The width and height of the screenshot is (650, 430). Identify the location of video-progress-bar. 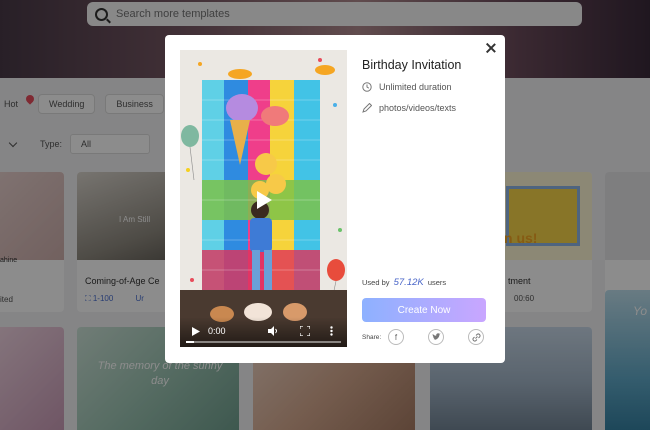
(263, 342).